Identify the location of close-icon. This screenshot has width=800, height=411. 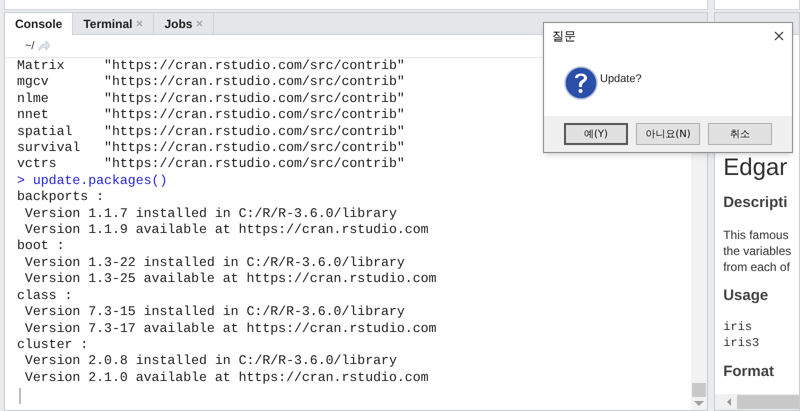
(779, 36).